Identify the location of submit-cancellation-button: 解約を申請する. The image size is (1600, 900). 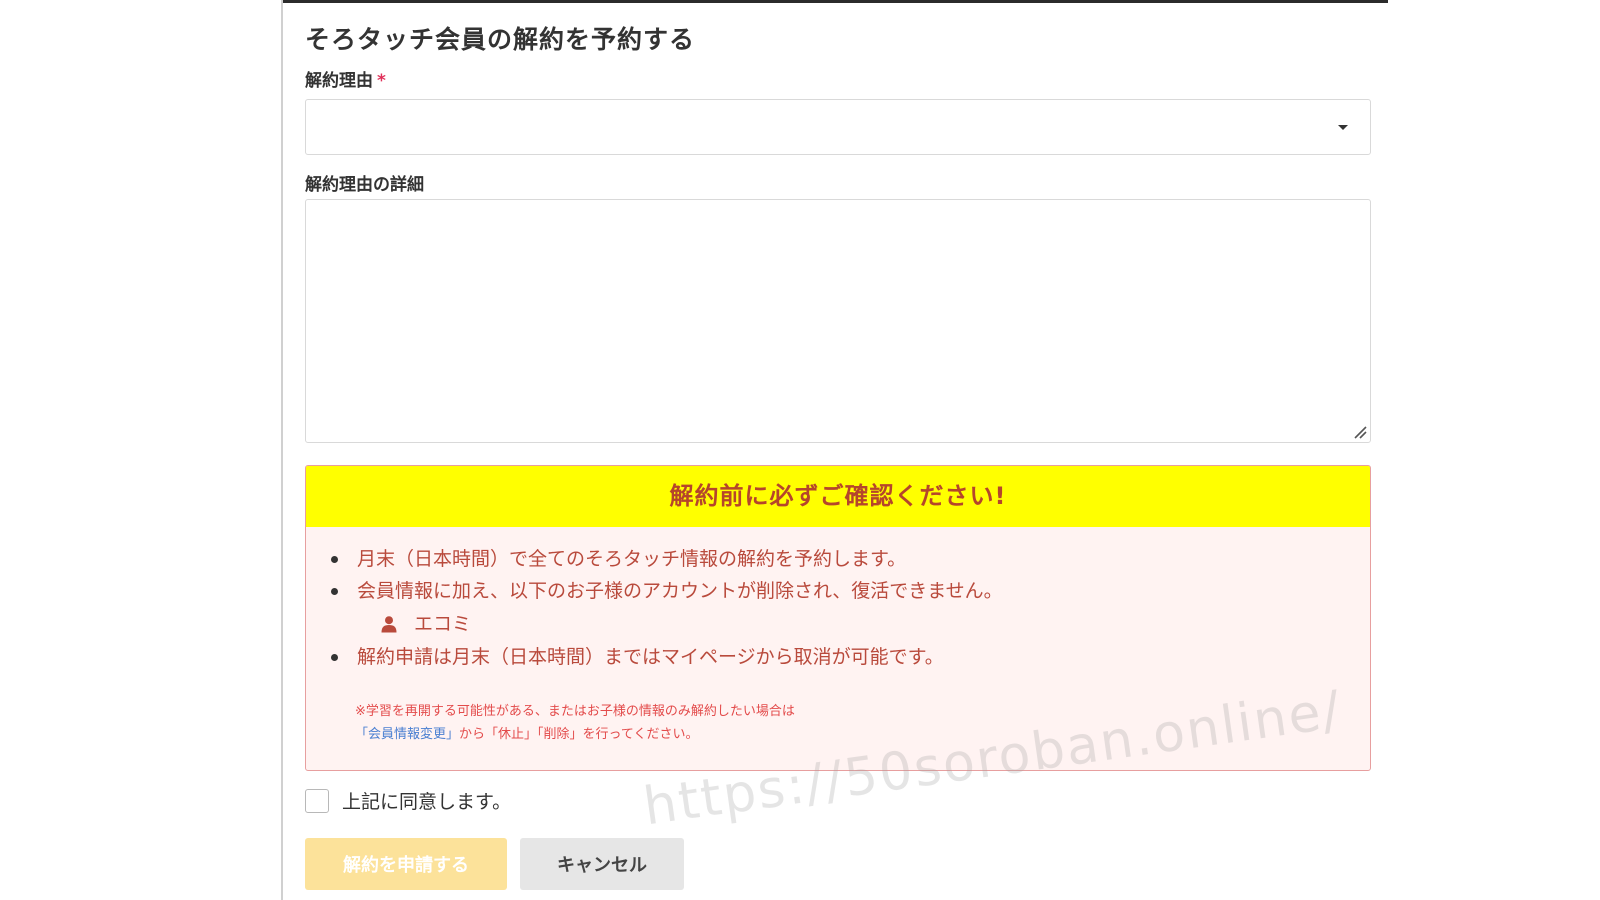
(406, 864).